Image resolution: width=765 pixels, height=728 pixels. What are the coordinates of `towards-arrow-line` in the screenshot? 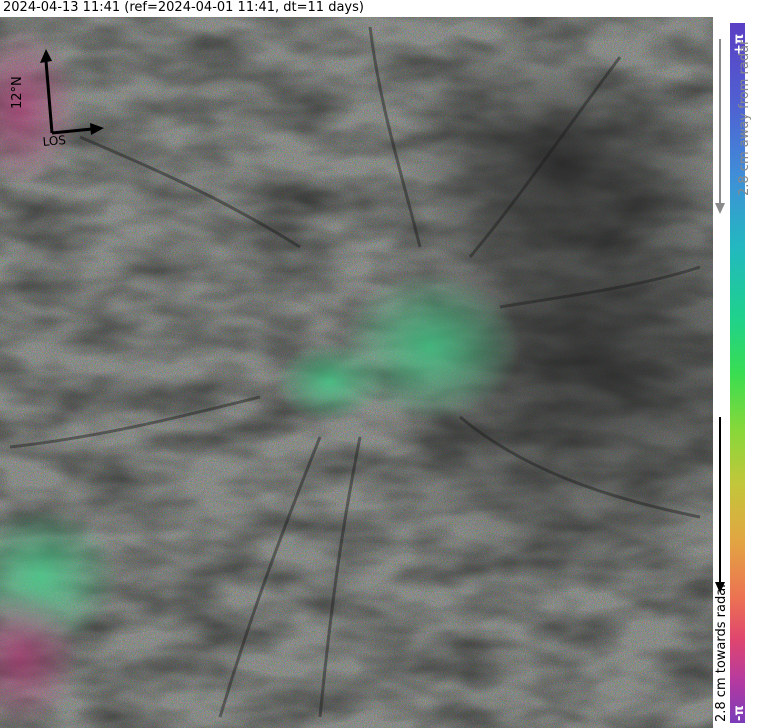 It's located at (720, 502).